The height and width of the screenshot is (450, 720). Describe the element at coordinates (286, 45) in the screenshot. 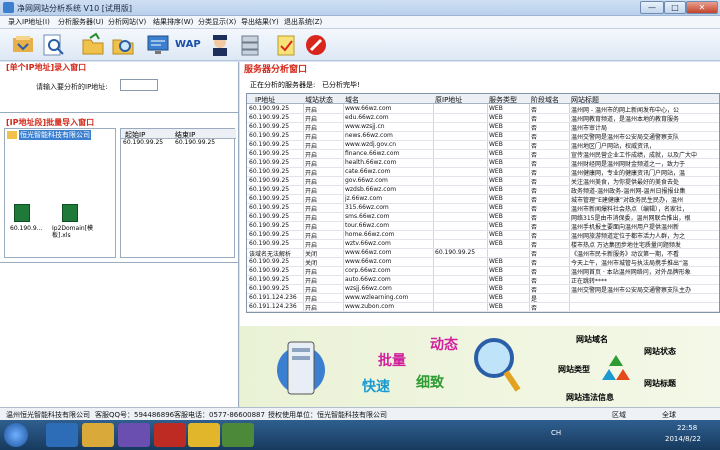

I see `notepad-icon` at that location.